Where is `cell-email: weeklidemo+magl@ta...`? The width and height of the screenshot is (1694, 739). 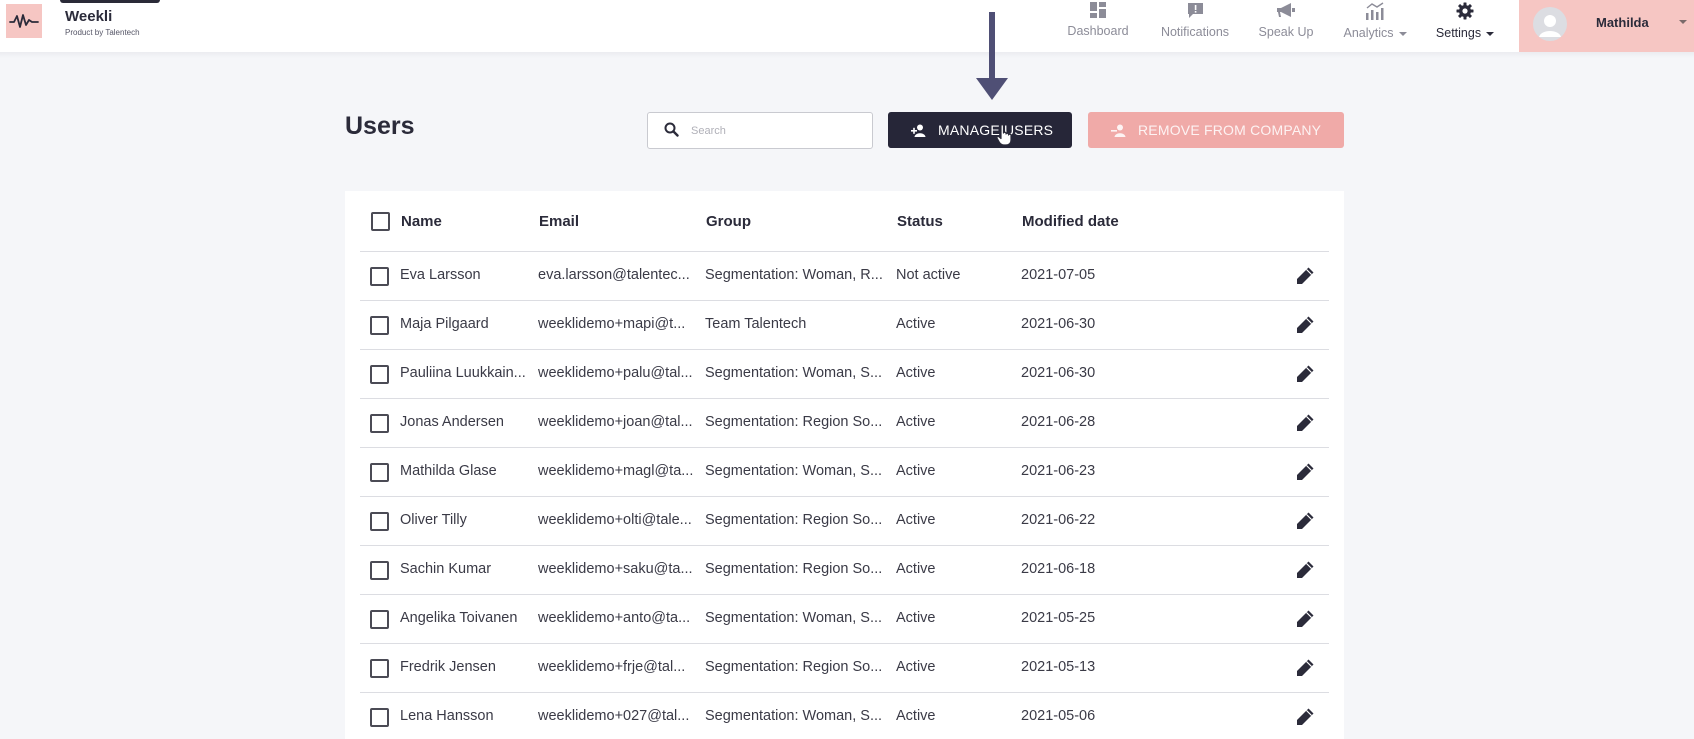
cell-email: weeklidemo+magl@ta... is located at coordinates (616, 471).